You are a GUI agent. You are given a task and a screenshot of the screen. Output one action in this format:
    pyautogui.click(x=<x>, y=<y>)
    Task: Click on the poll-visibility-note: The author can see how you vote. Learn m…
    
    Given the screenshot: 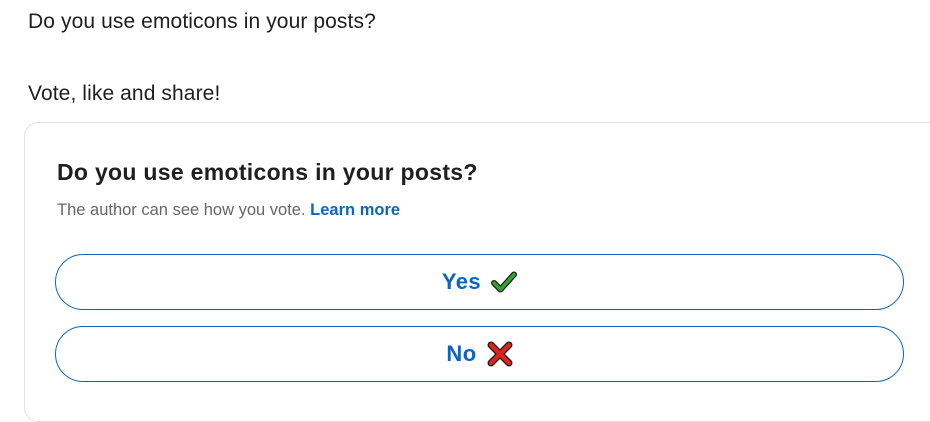 What is the action you would take?
    pyautogui.click(x=228, y=210)
    